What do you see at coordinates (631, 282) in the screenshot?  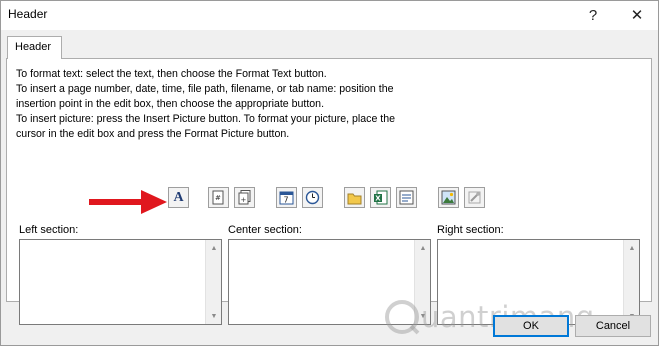 I see `right-section-scrollbar: ▲ ▼` at bounding box center [631, 282].